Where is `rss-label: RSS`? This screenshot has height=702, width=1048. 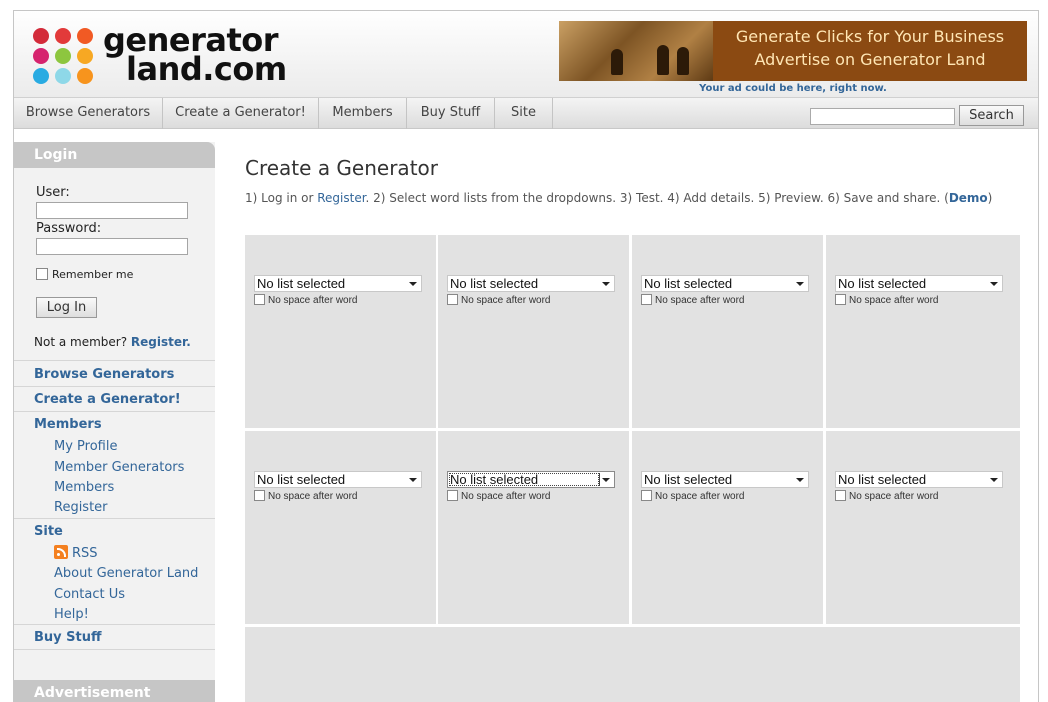 rss-label: RSS is located at coordinates (85, 553).